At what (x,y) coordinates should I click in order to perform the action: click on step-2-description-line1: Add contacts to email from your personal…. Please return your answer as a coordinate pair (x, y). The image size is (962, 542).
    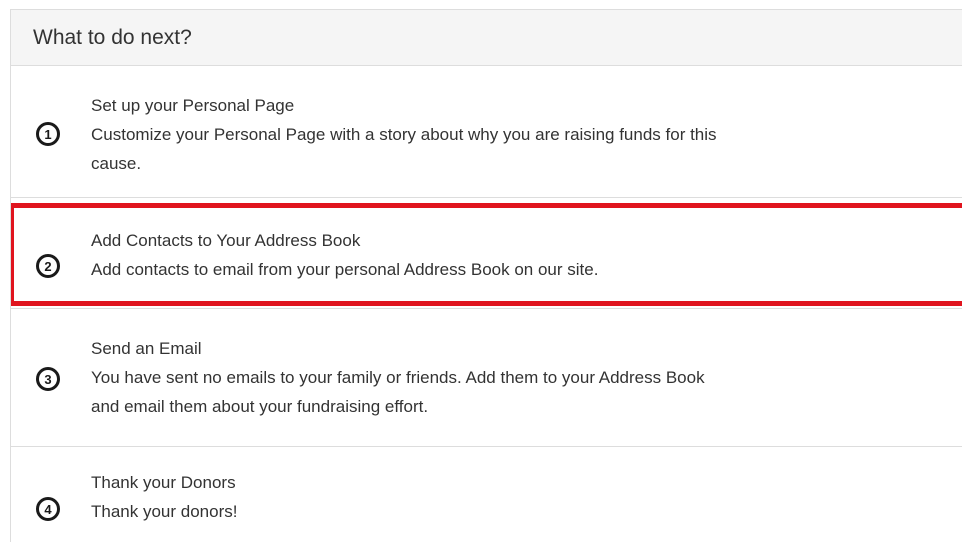
    Looking at the image, I should click on (345, 269).